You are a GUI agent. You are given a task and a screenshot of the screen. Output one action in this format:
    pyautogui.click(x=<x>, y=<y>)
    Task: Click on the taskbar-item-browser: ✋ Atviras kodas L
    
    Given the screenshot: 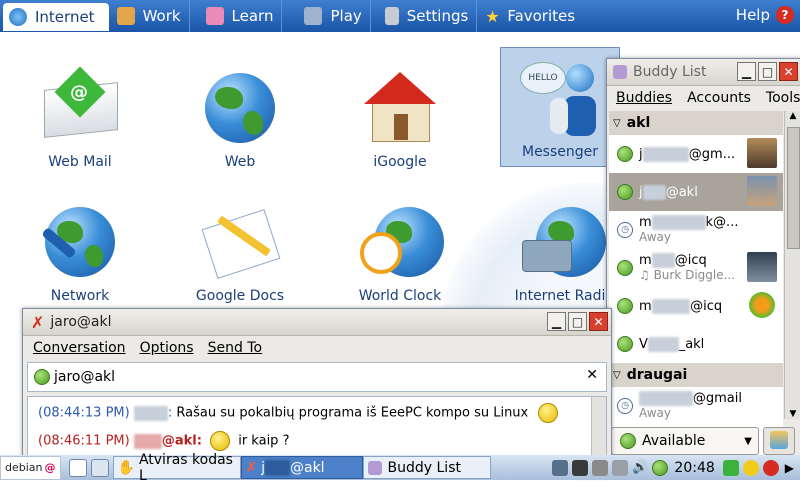 What is the action you would take?
    pyautogui.click(x=176, y=468)
    